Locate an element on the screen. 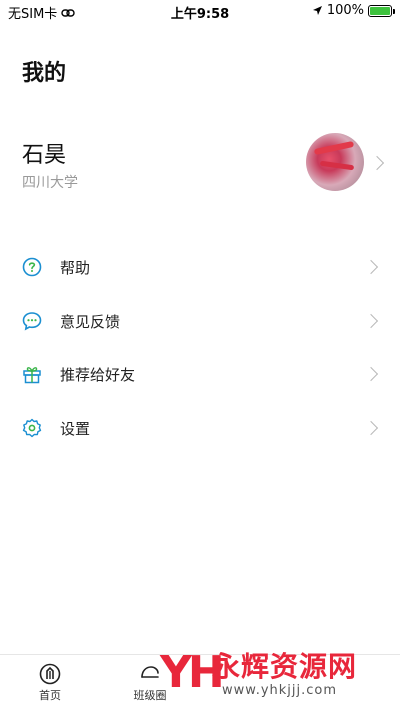 This screenshot has height=710, width=400. gear-icon is located at coordinates (32, 427).